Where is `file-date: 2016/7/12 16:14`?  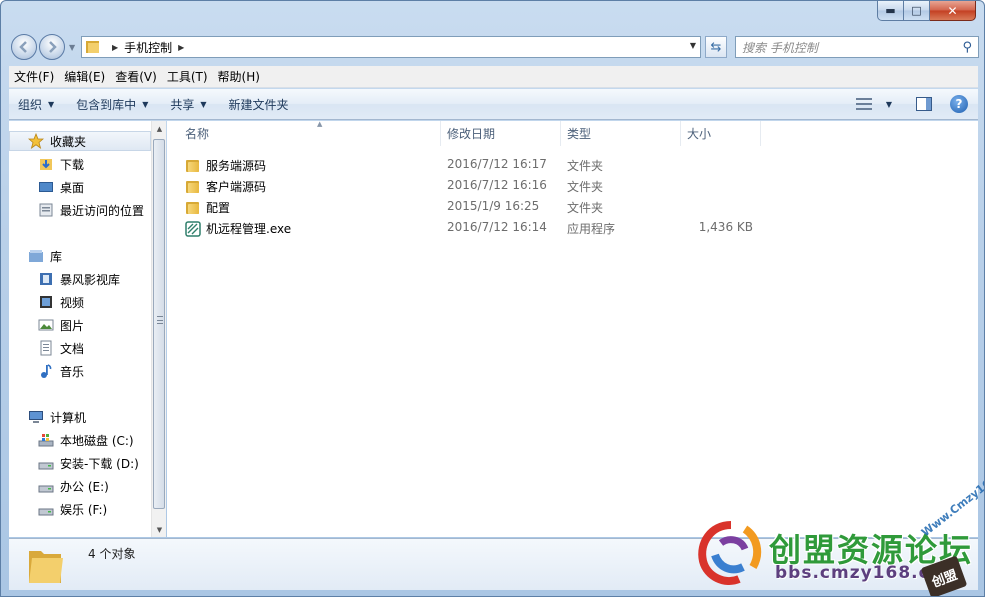
file-date: 2016/7/12 16:14 is located at coordinates (497, 227).